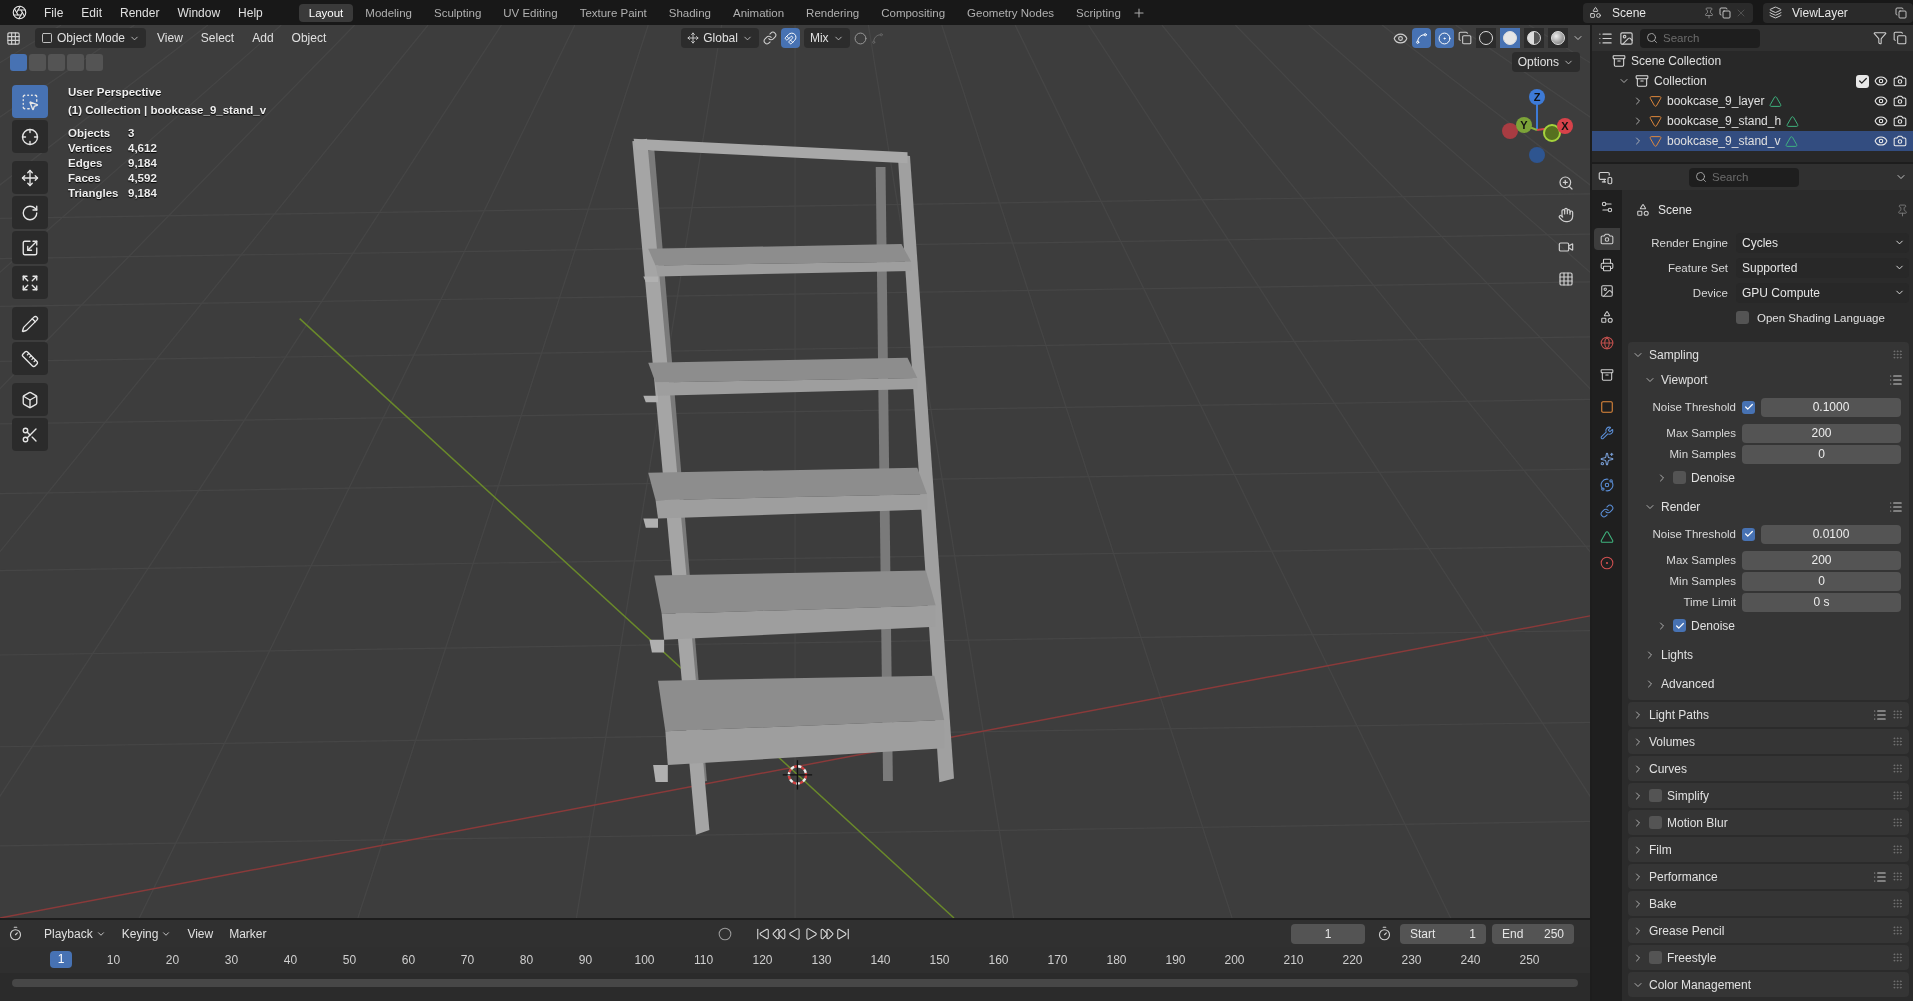  What do you see at coordinates (913, 12) in the screenshot?
I see `workspace-tab: Compositing` at bounding box center [913, 12].